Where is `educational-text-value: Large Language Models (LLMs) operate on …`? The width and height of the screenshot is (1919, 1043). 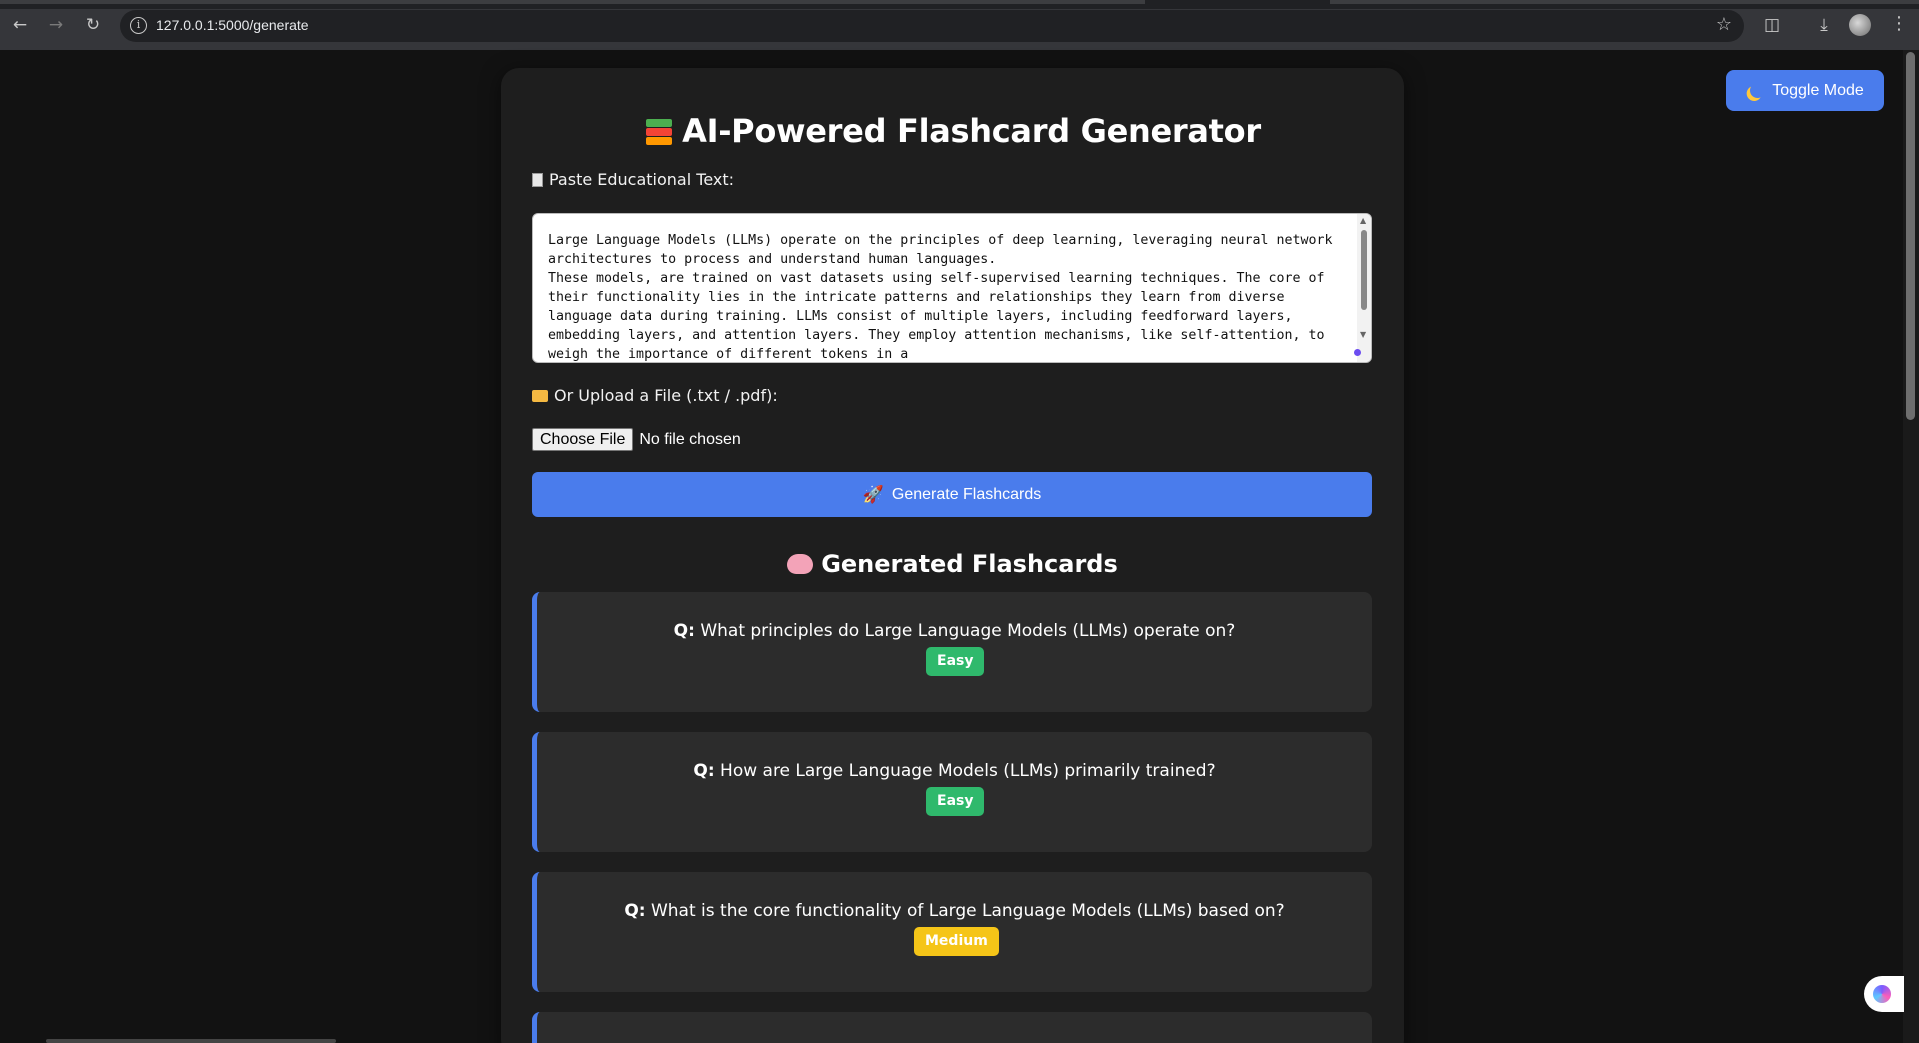
educational-text-value: Large Language Models (LLMs) operate on … is located at coordinates (948, 296).